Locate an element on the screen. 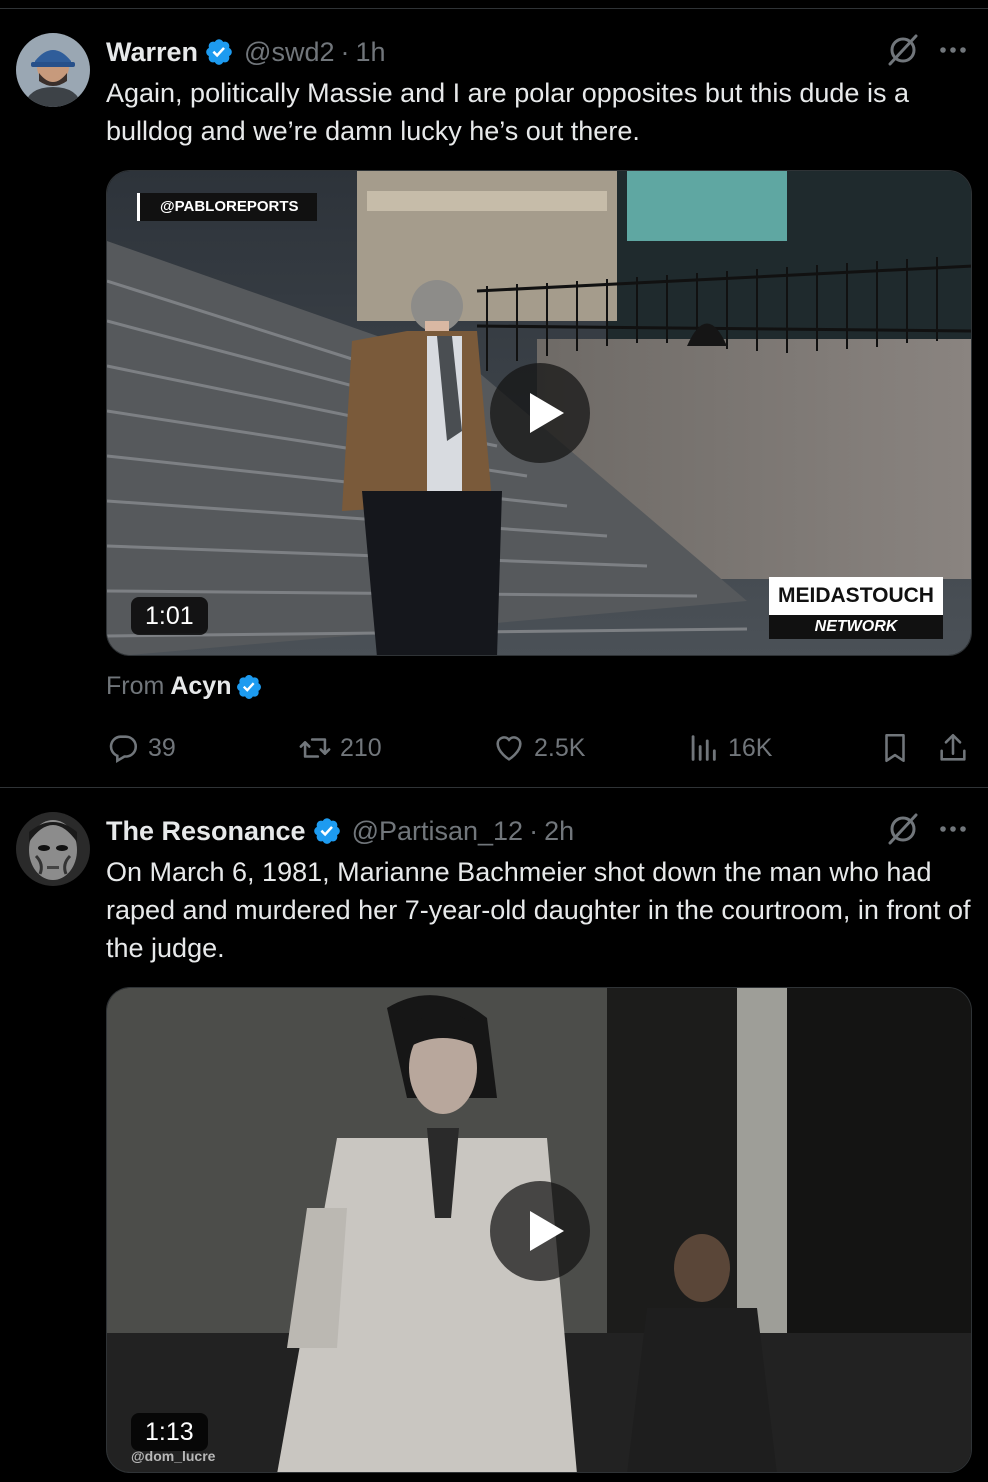  views-button: 16K is located at coordinates (729, 748).